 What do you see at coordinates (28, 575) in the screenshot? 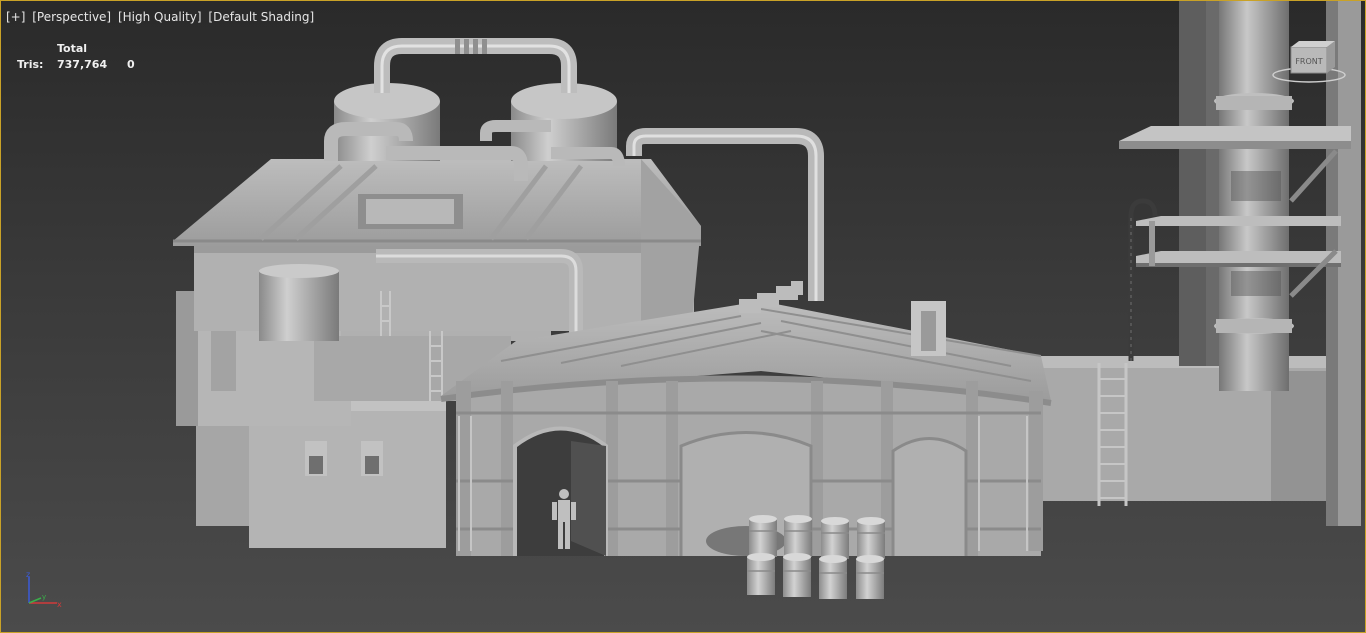
I see `axis-z-label: z` at bounding box center [28, 575].